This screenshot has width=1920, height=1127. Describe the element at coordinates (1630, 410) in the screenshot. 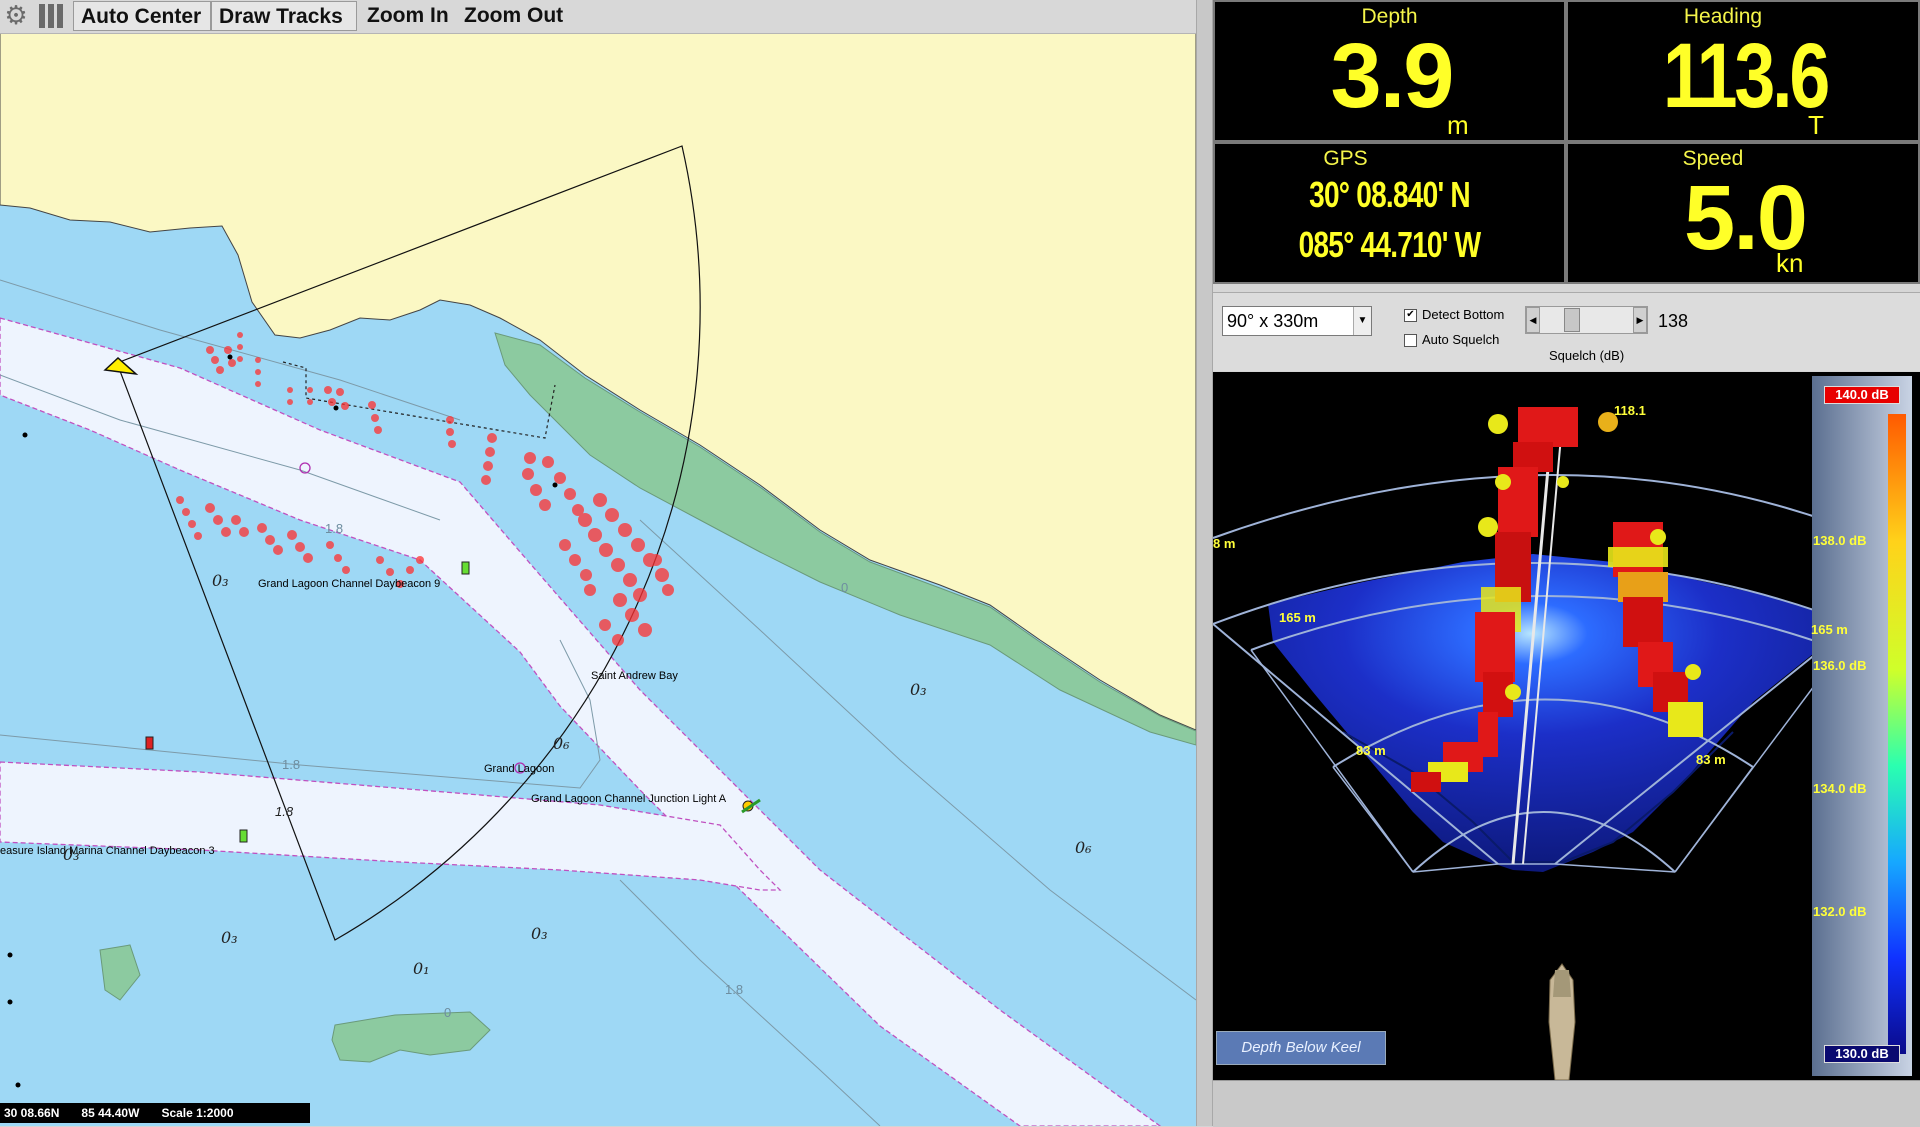

I see `peak-depth-label: 118.1` at that location.